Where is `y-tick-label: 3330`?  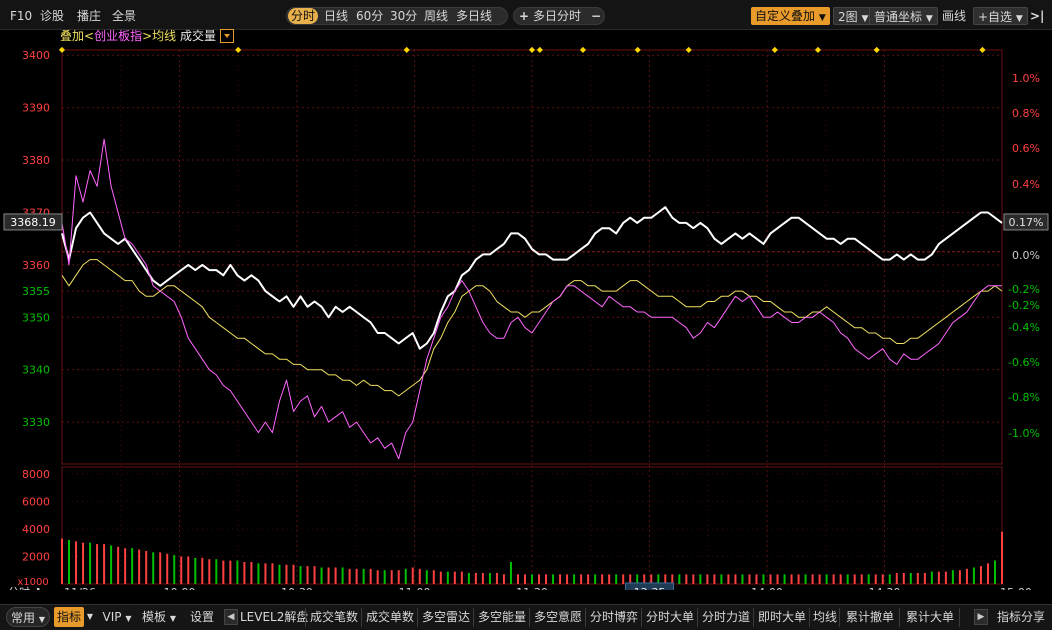 y-tick-label: 3330 is located at coordinates (36, 422).